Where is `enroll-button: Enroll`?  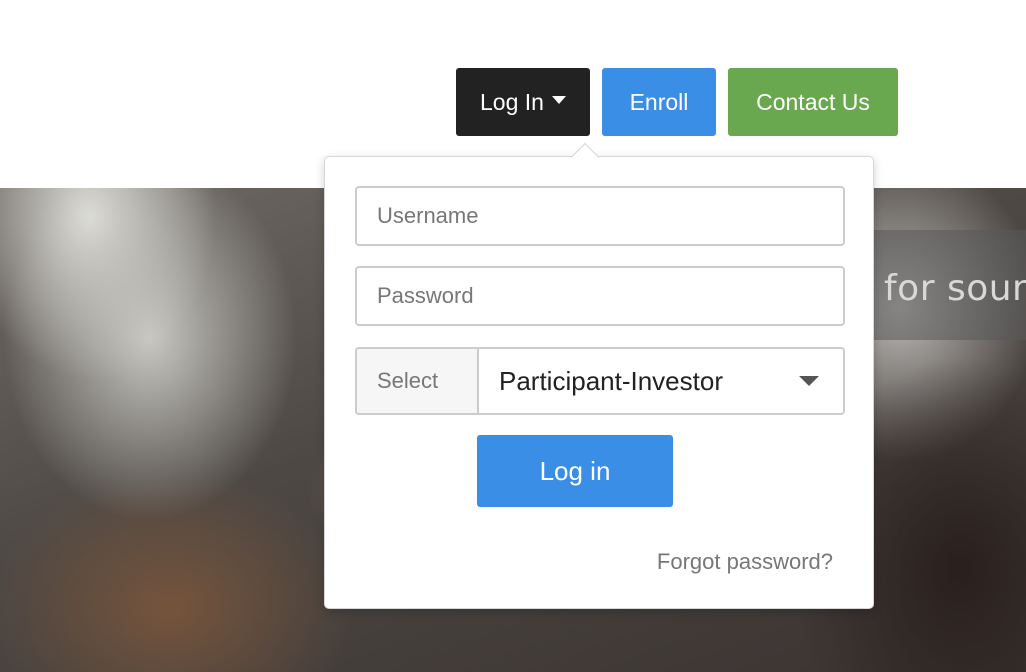 enroll-button: Enroll is located at coordinates (659, 102).